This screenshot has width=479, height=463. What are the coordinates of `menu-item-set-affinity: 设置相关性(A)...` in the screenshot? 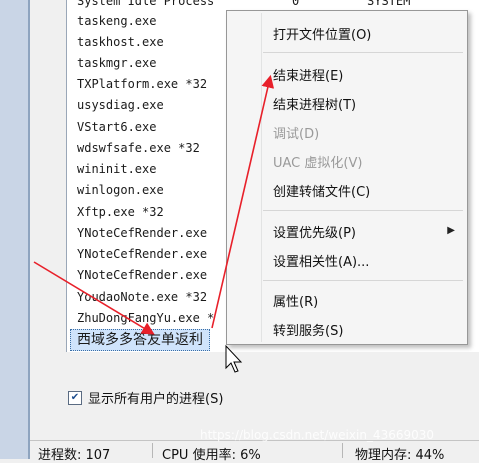 It's located at (321, 260).